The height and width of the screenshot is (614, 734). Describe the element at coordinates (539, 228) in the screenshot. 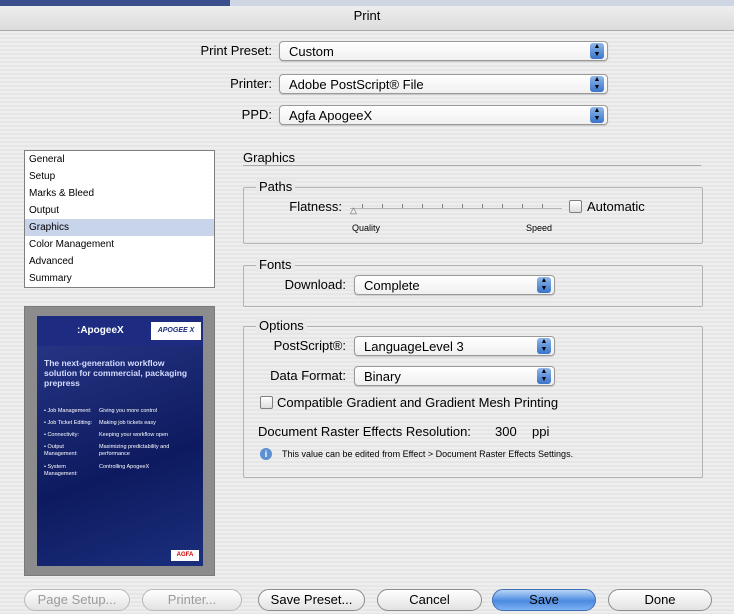

I see `speed-label: Speed` at that location.